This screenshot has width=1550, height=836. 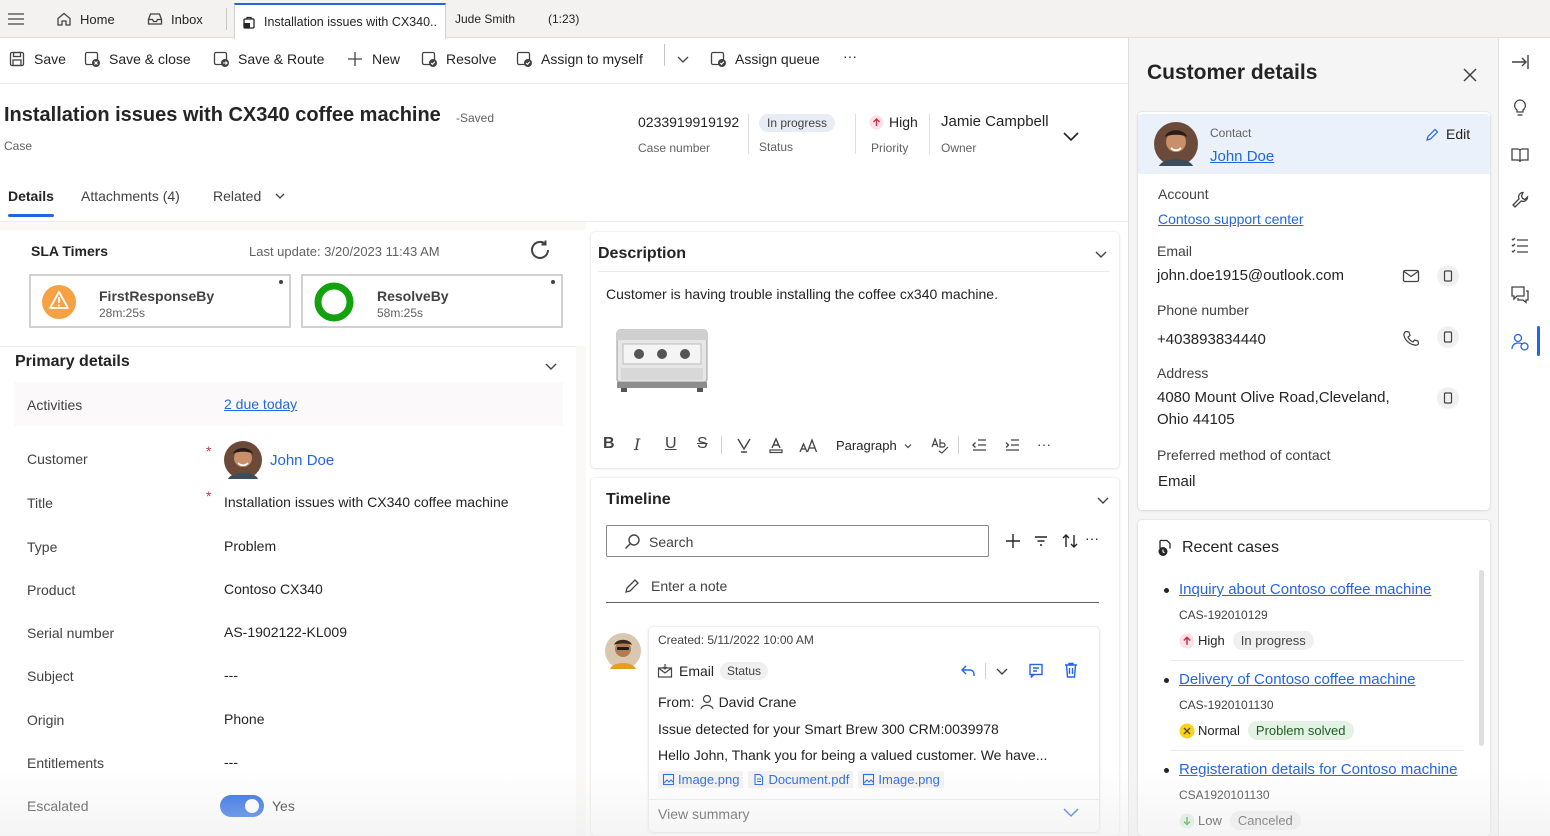 I want to click on tab-related: Related, so click(x=250, y=196).